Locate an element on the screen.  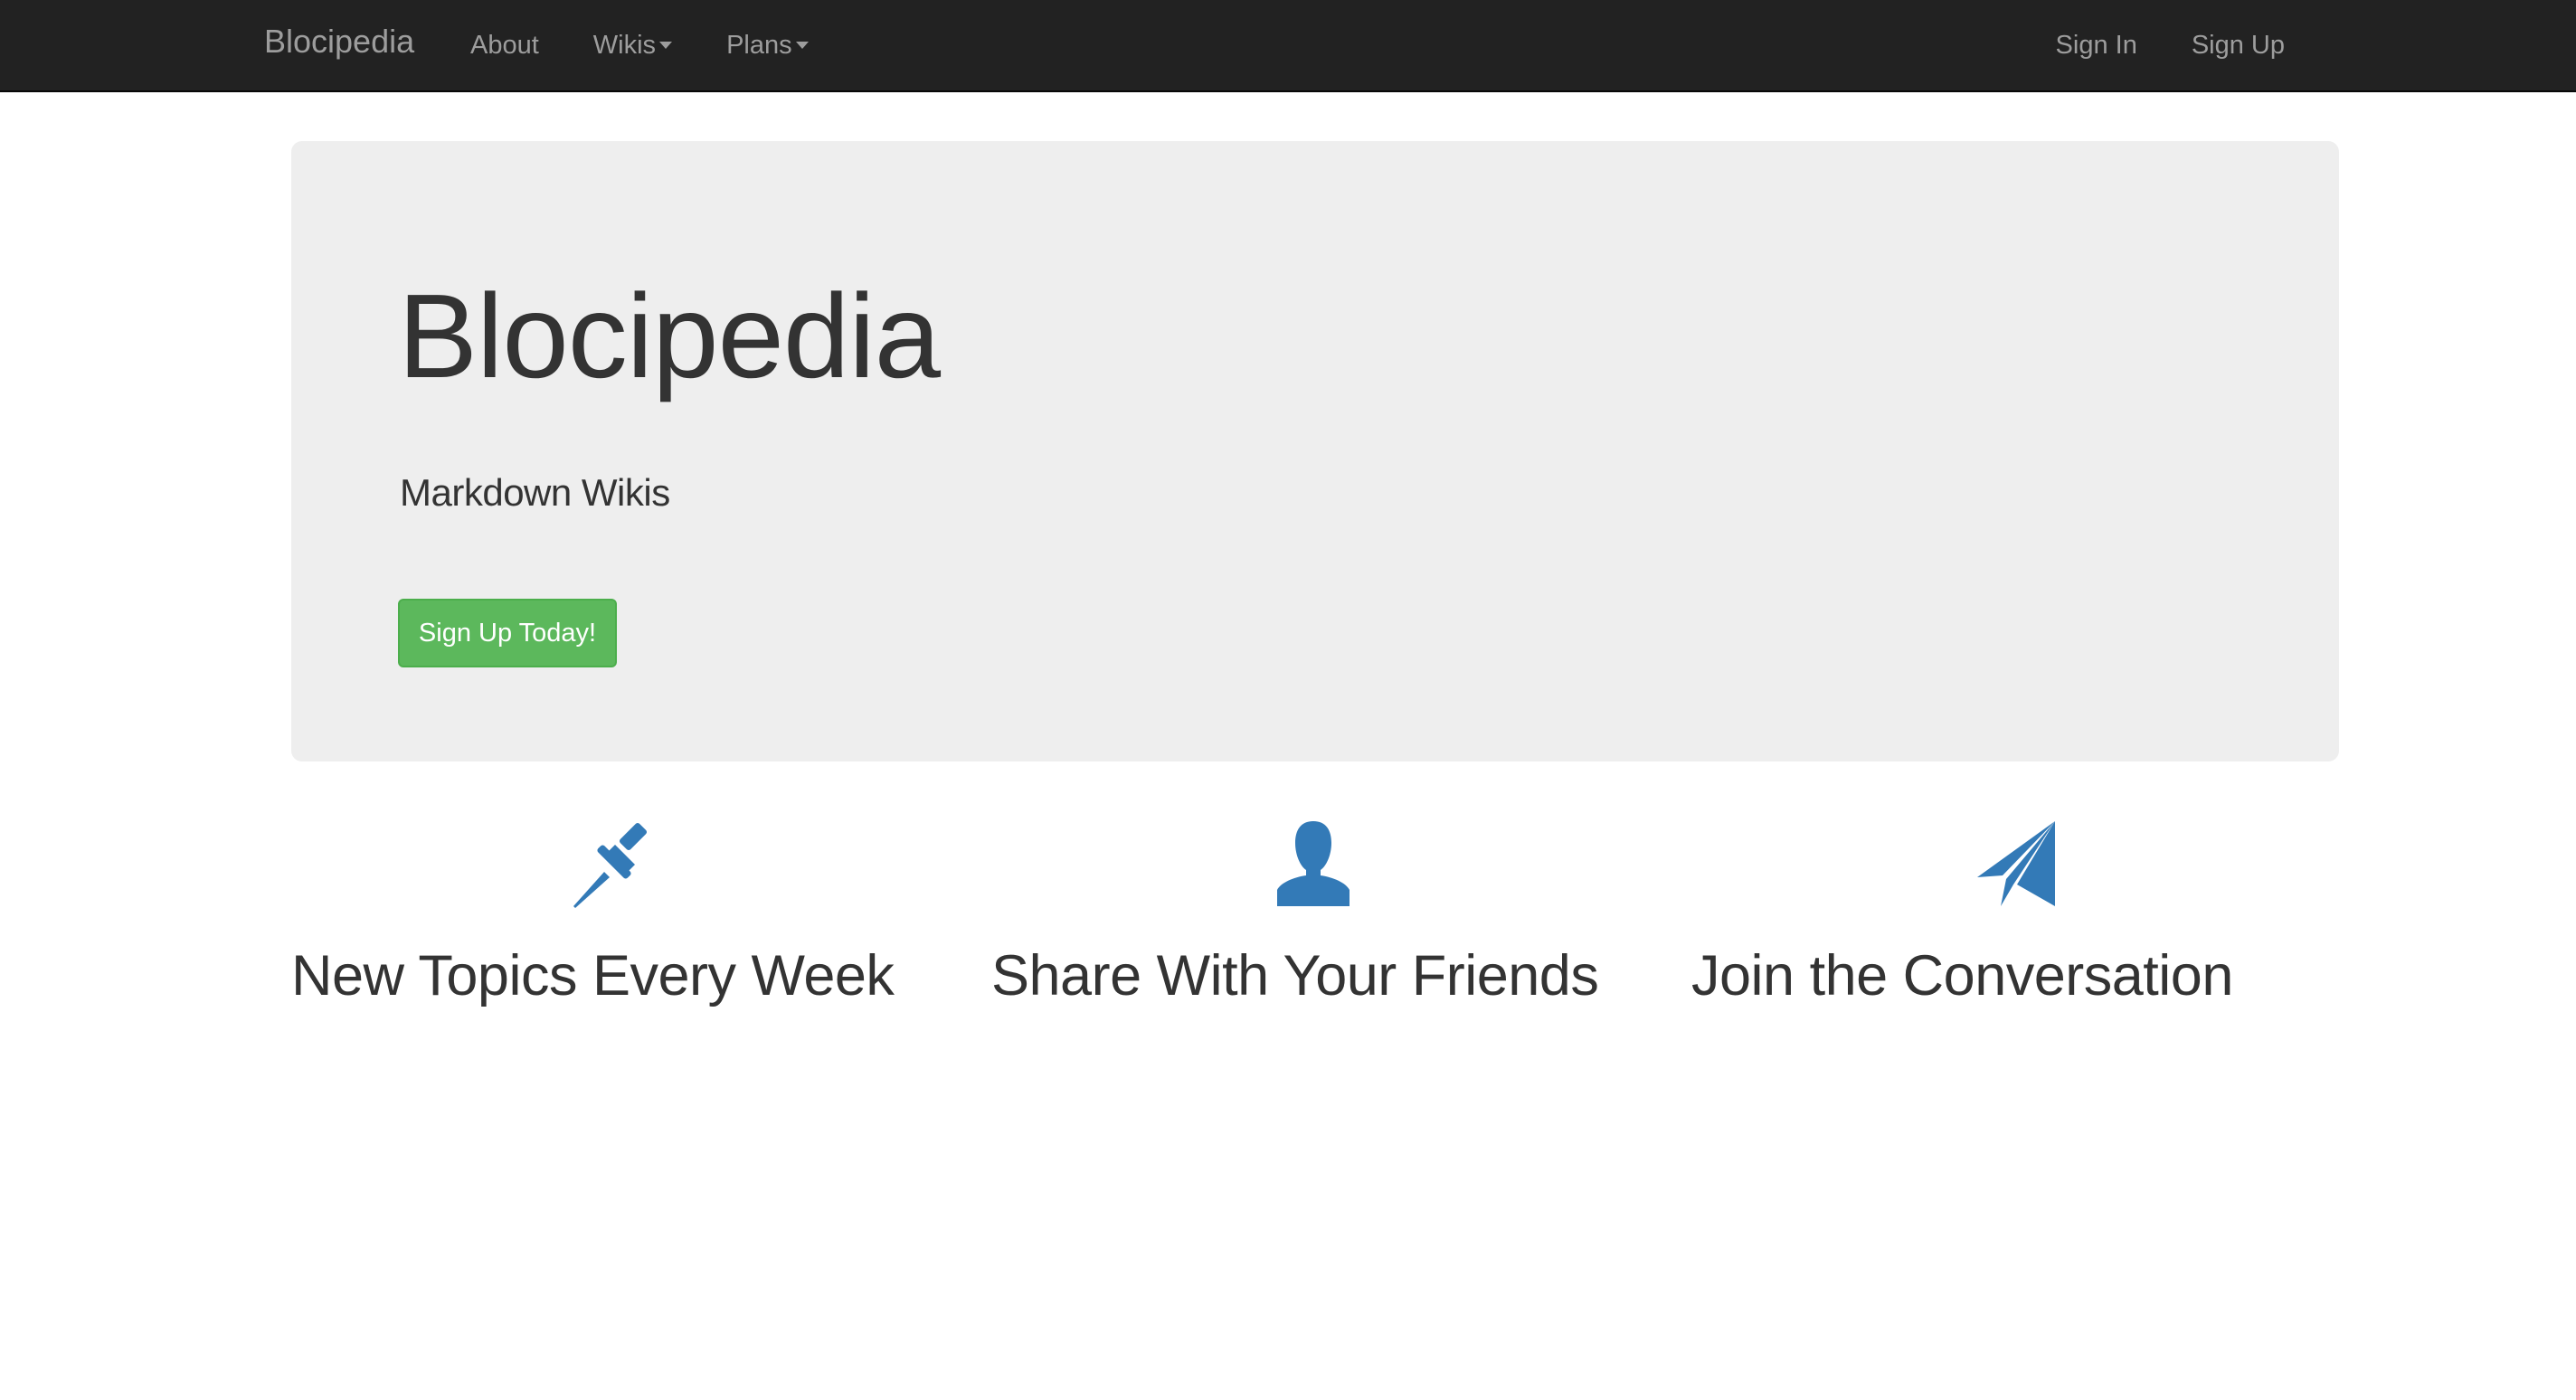
feature-title-join-conversation: Join the Conversation is located at coordinates (1962, 975).